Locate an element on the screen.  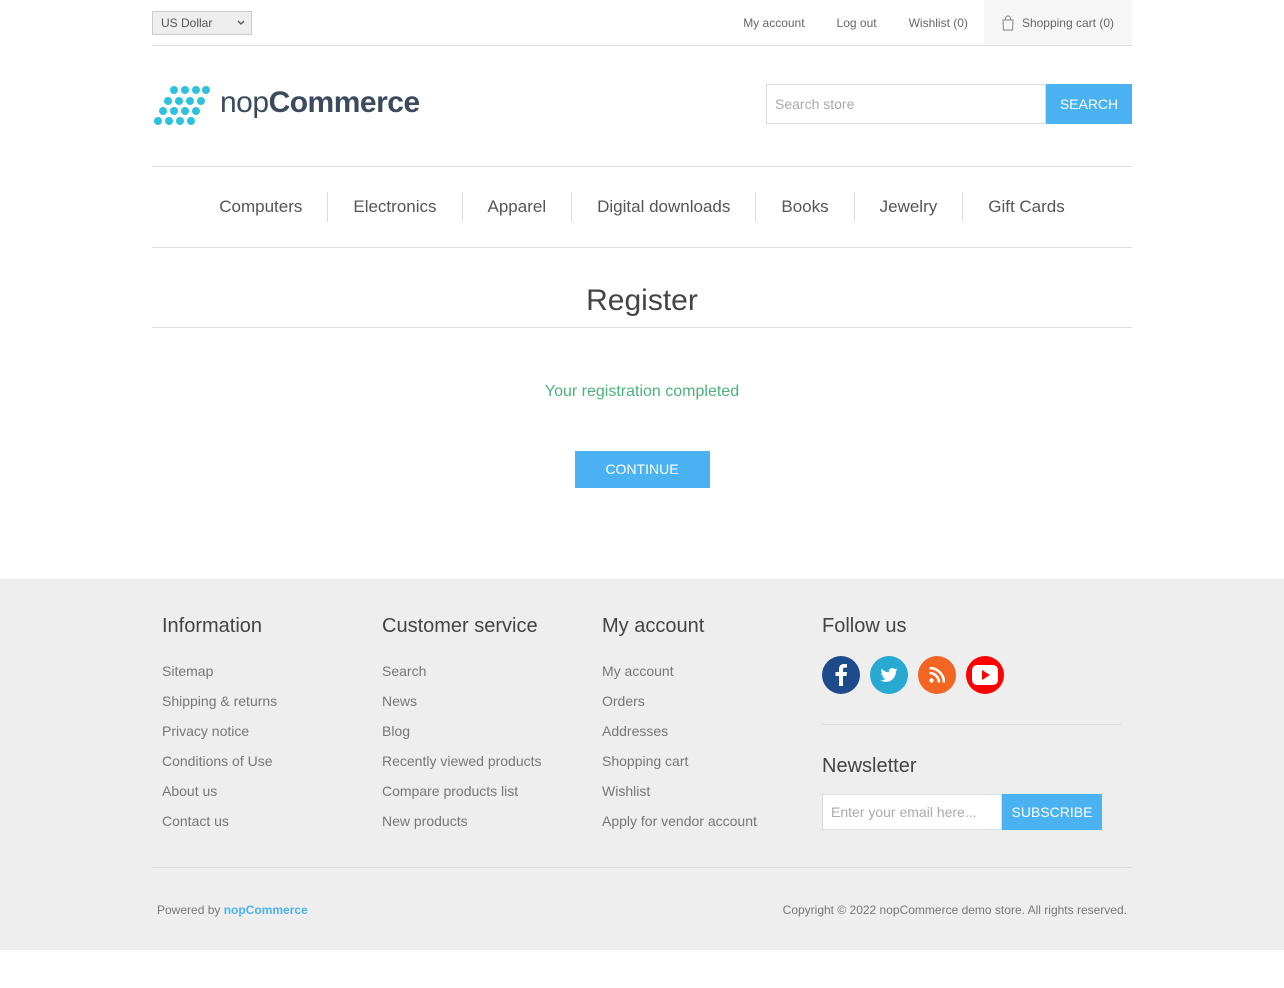
wishlist-link: Wishlist (0) is located at coordinates (938, 23).